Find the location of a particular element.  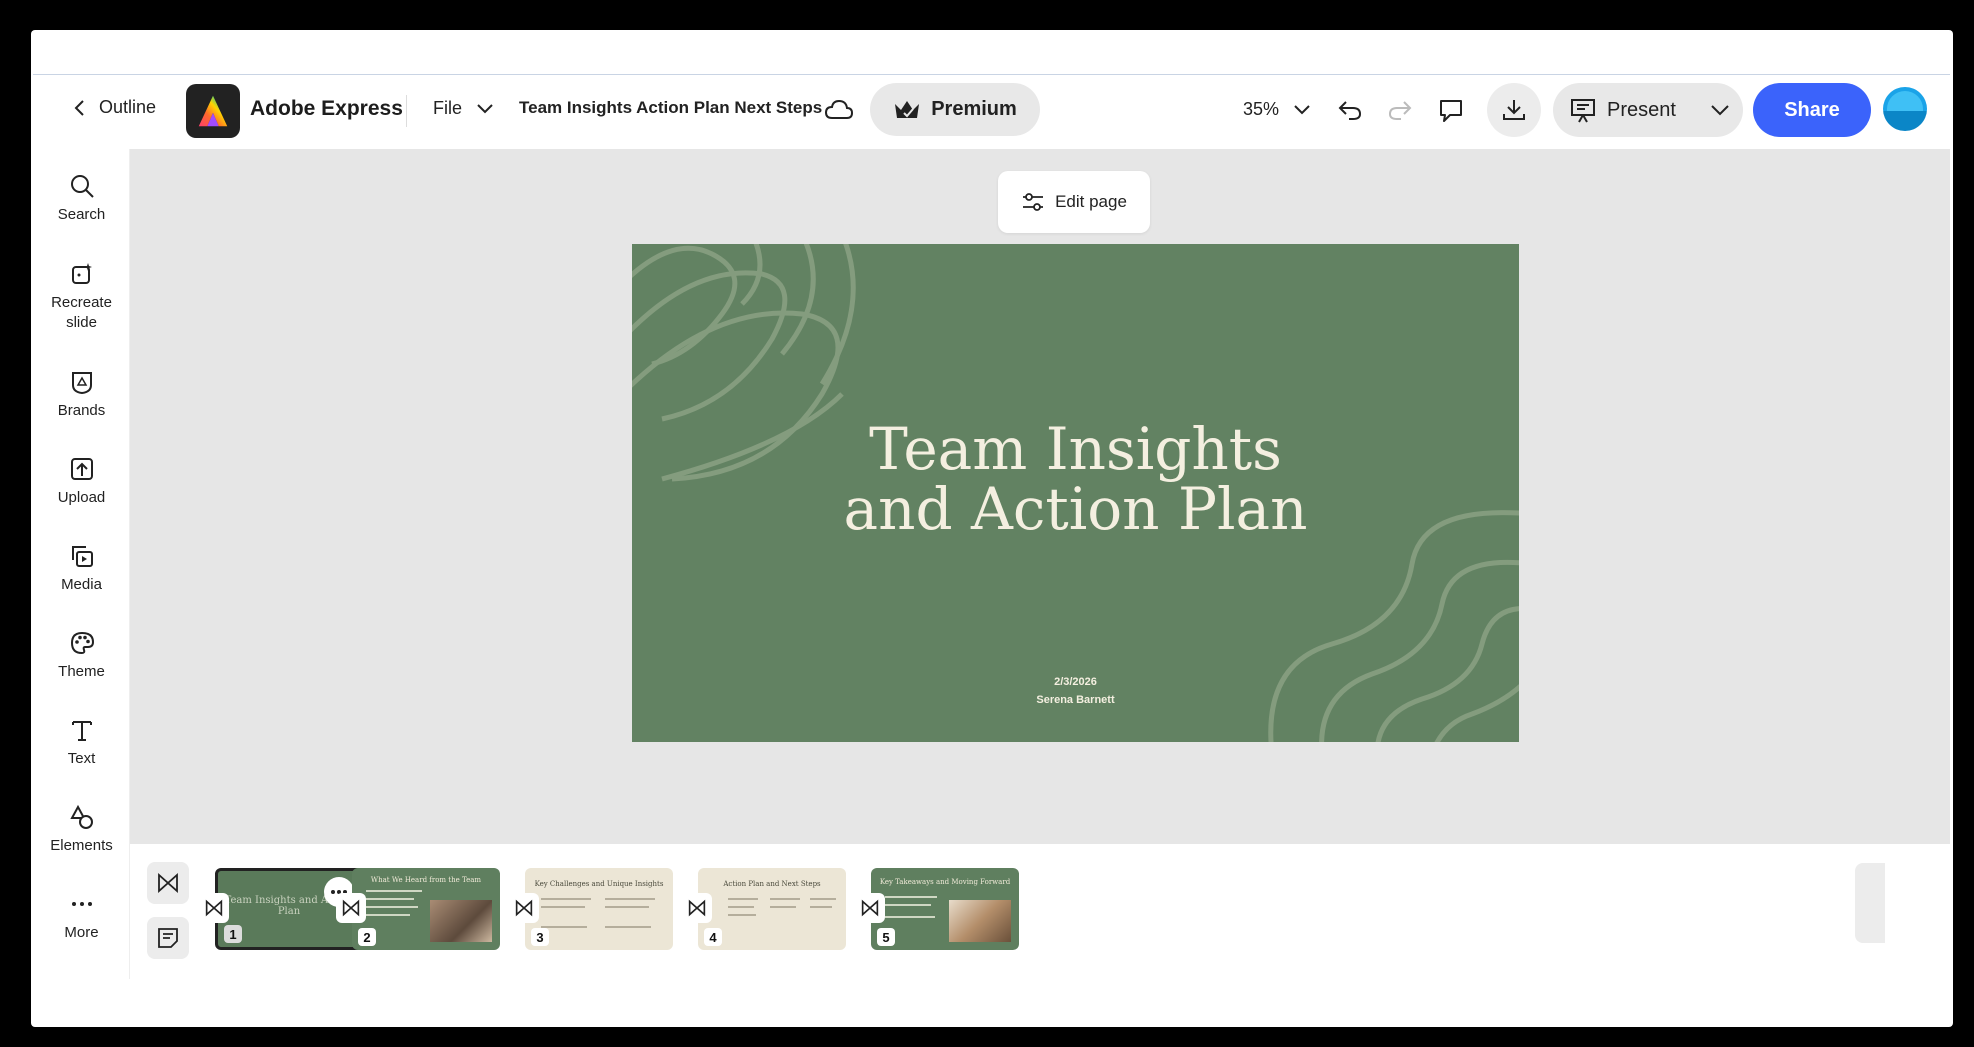

more-icon is located at coordinates (81, 904).